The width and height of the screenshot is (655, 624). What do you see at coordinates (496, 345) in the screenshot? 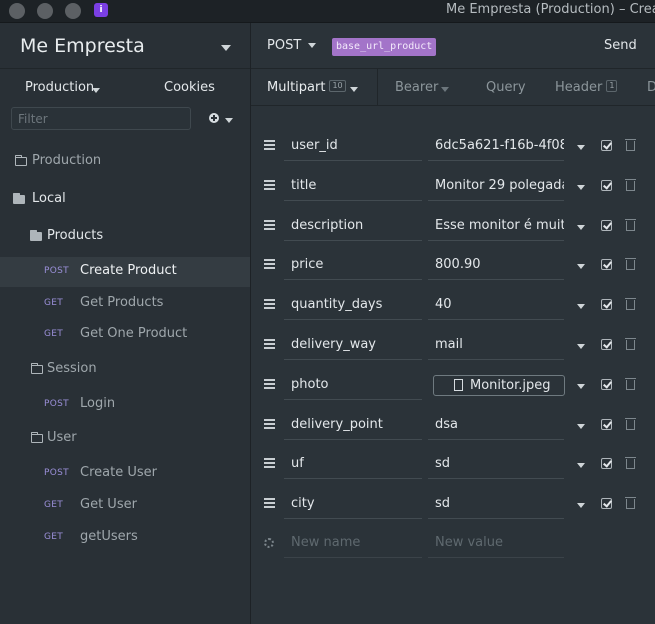
I see `param-value-field: mail` at bounding box center [496, 345].